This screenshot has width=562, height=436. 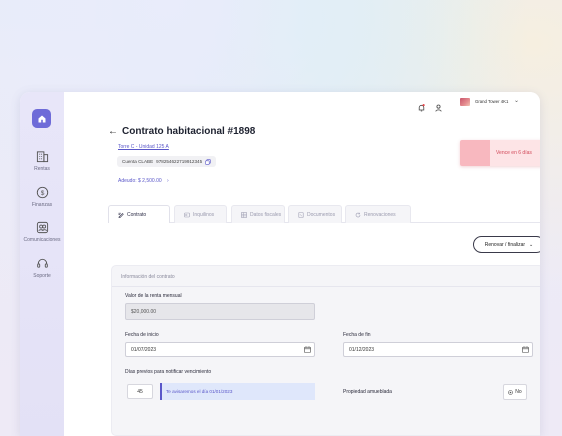 I want to click on sidebar-item-rentas: Rentas, so click(x=42, y=161).